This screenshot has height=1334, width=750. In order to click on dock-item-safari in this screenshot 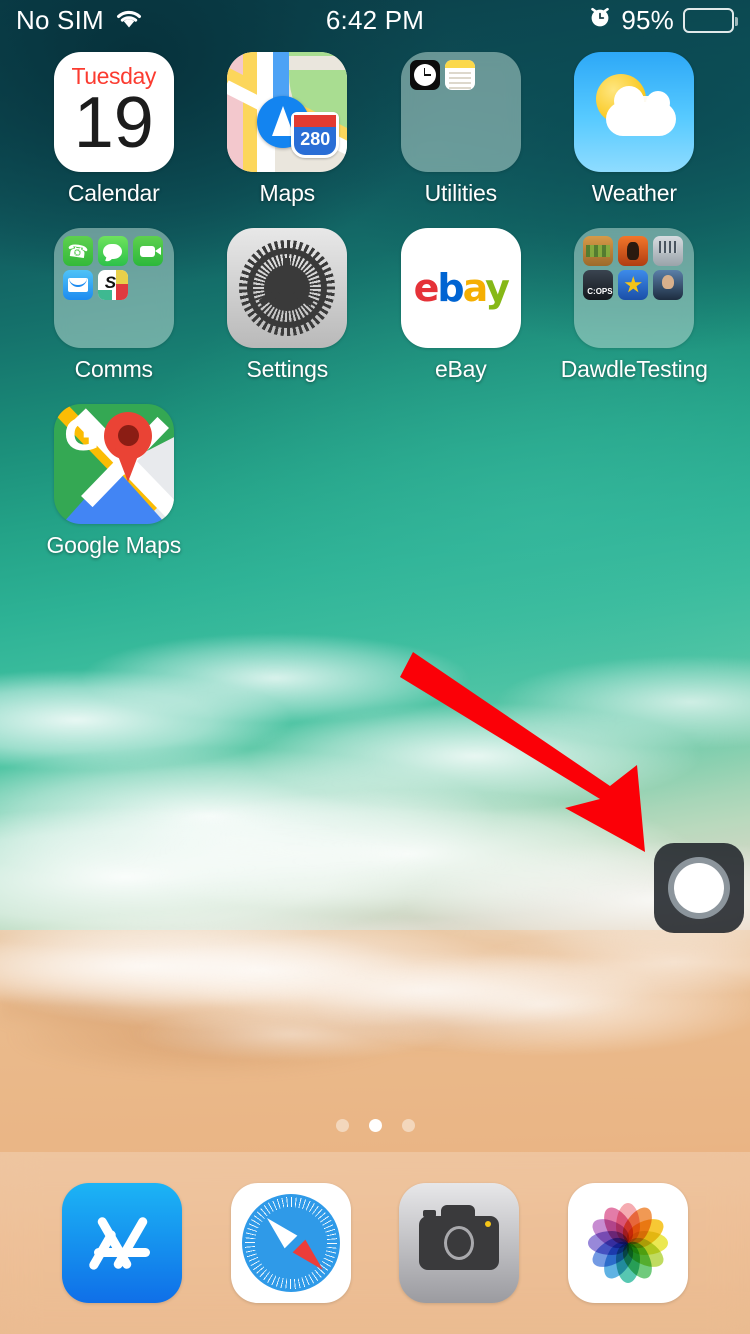, I will do `click(290, 1243)`.